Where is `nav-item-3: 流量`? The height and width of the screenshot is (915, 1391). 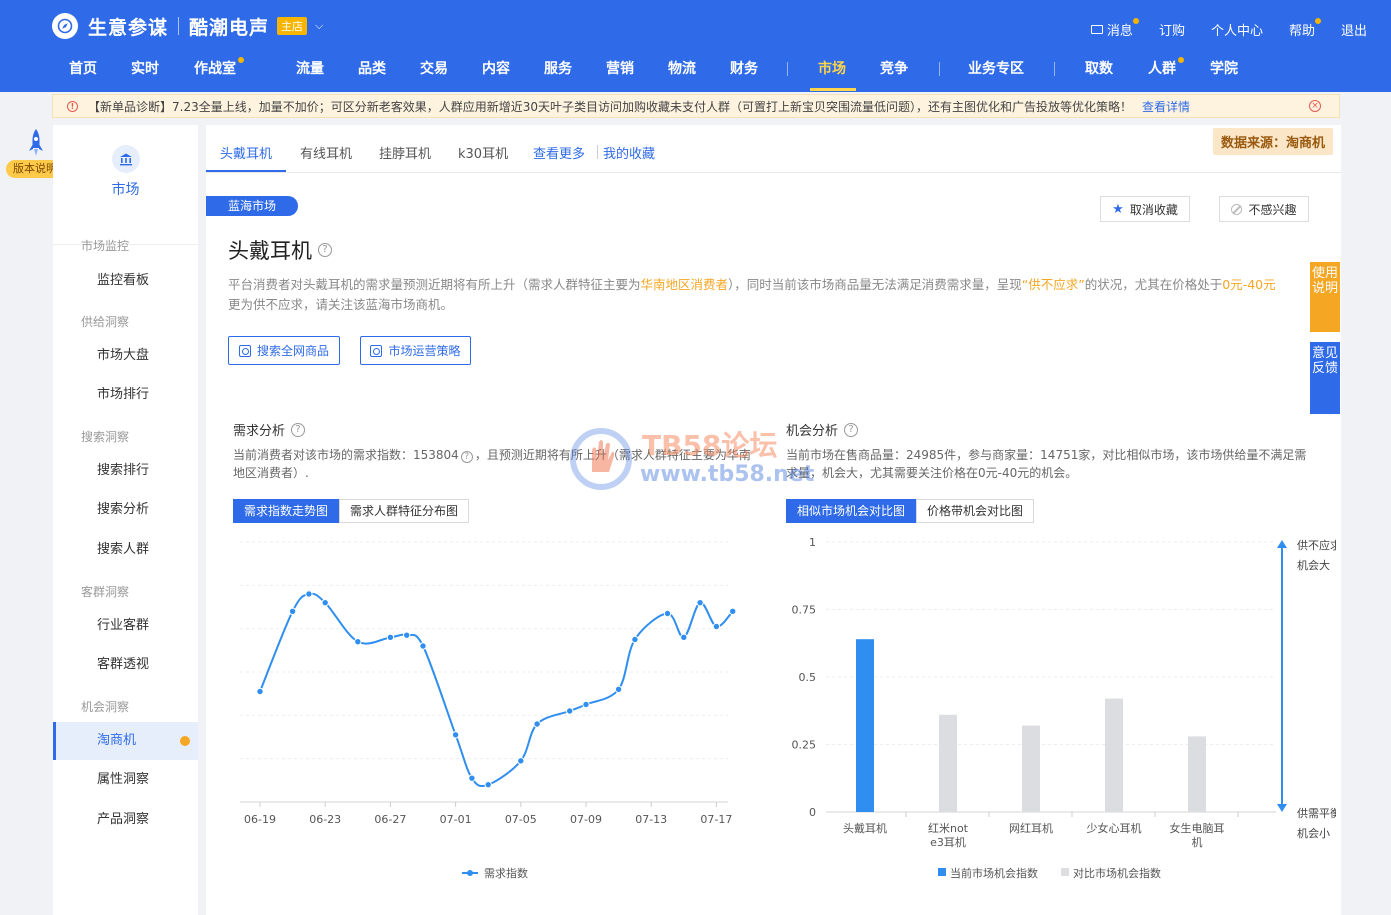 nav-item-3: 流量 is located at coordinates (310, 68).